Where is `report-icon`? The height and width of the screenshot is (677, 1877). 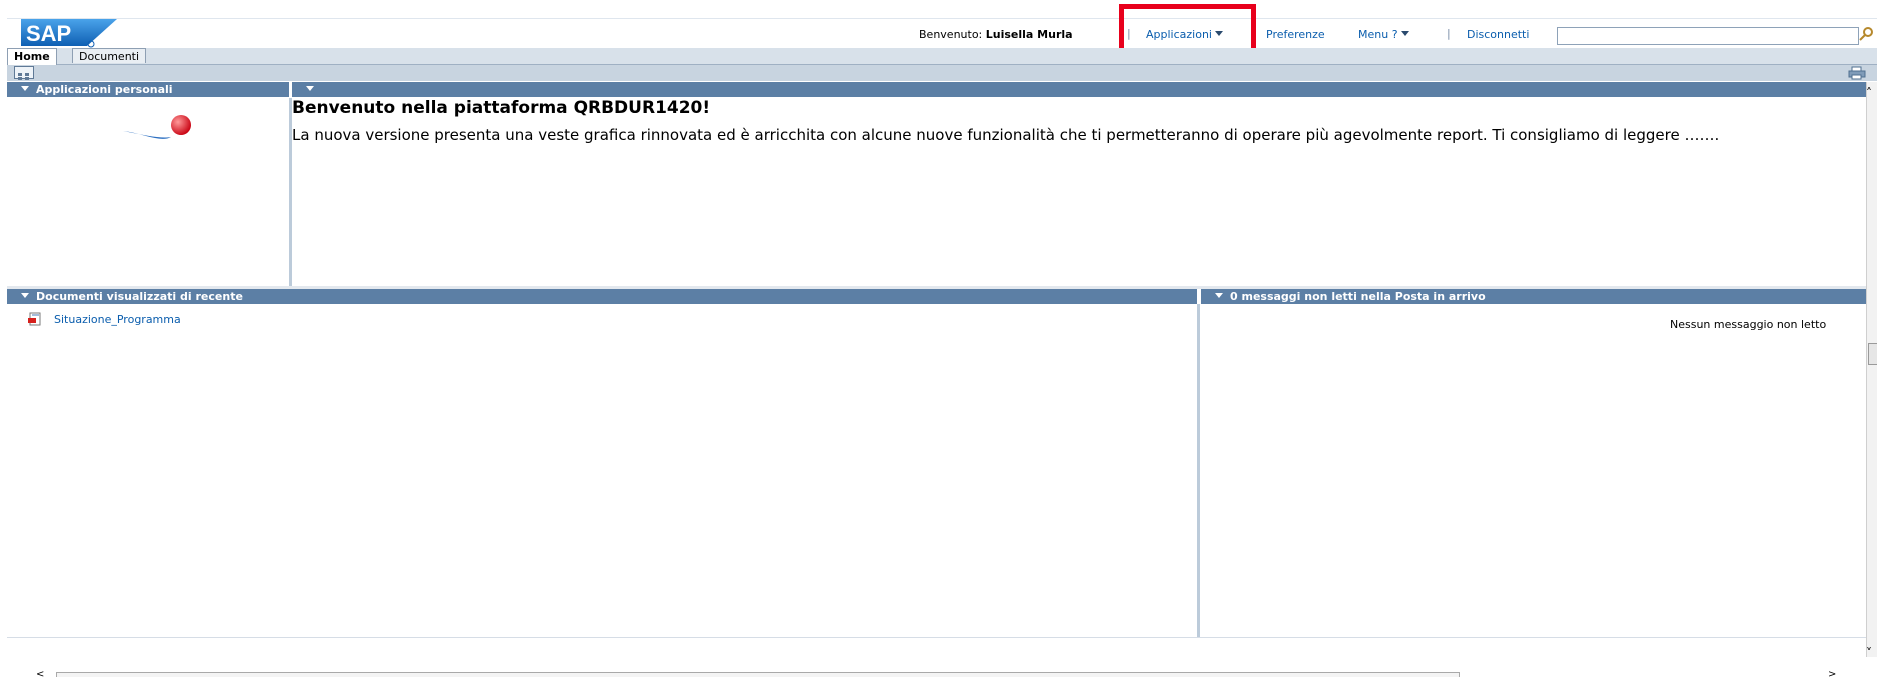
report-icon is located at coordinates (34, 319).